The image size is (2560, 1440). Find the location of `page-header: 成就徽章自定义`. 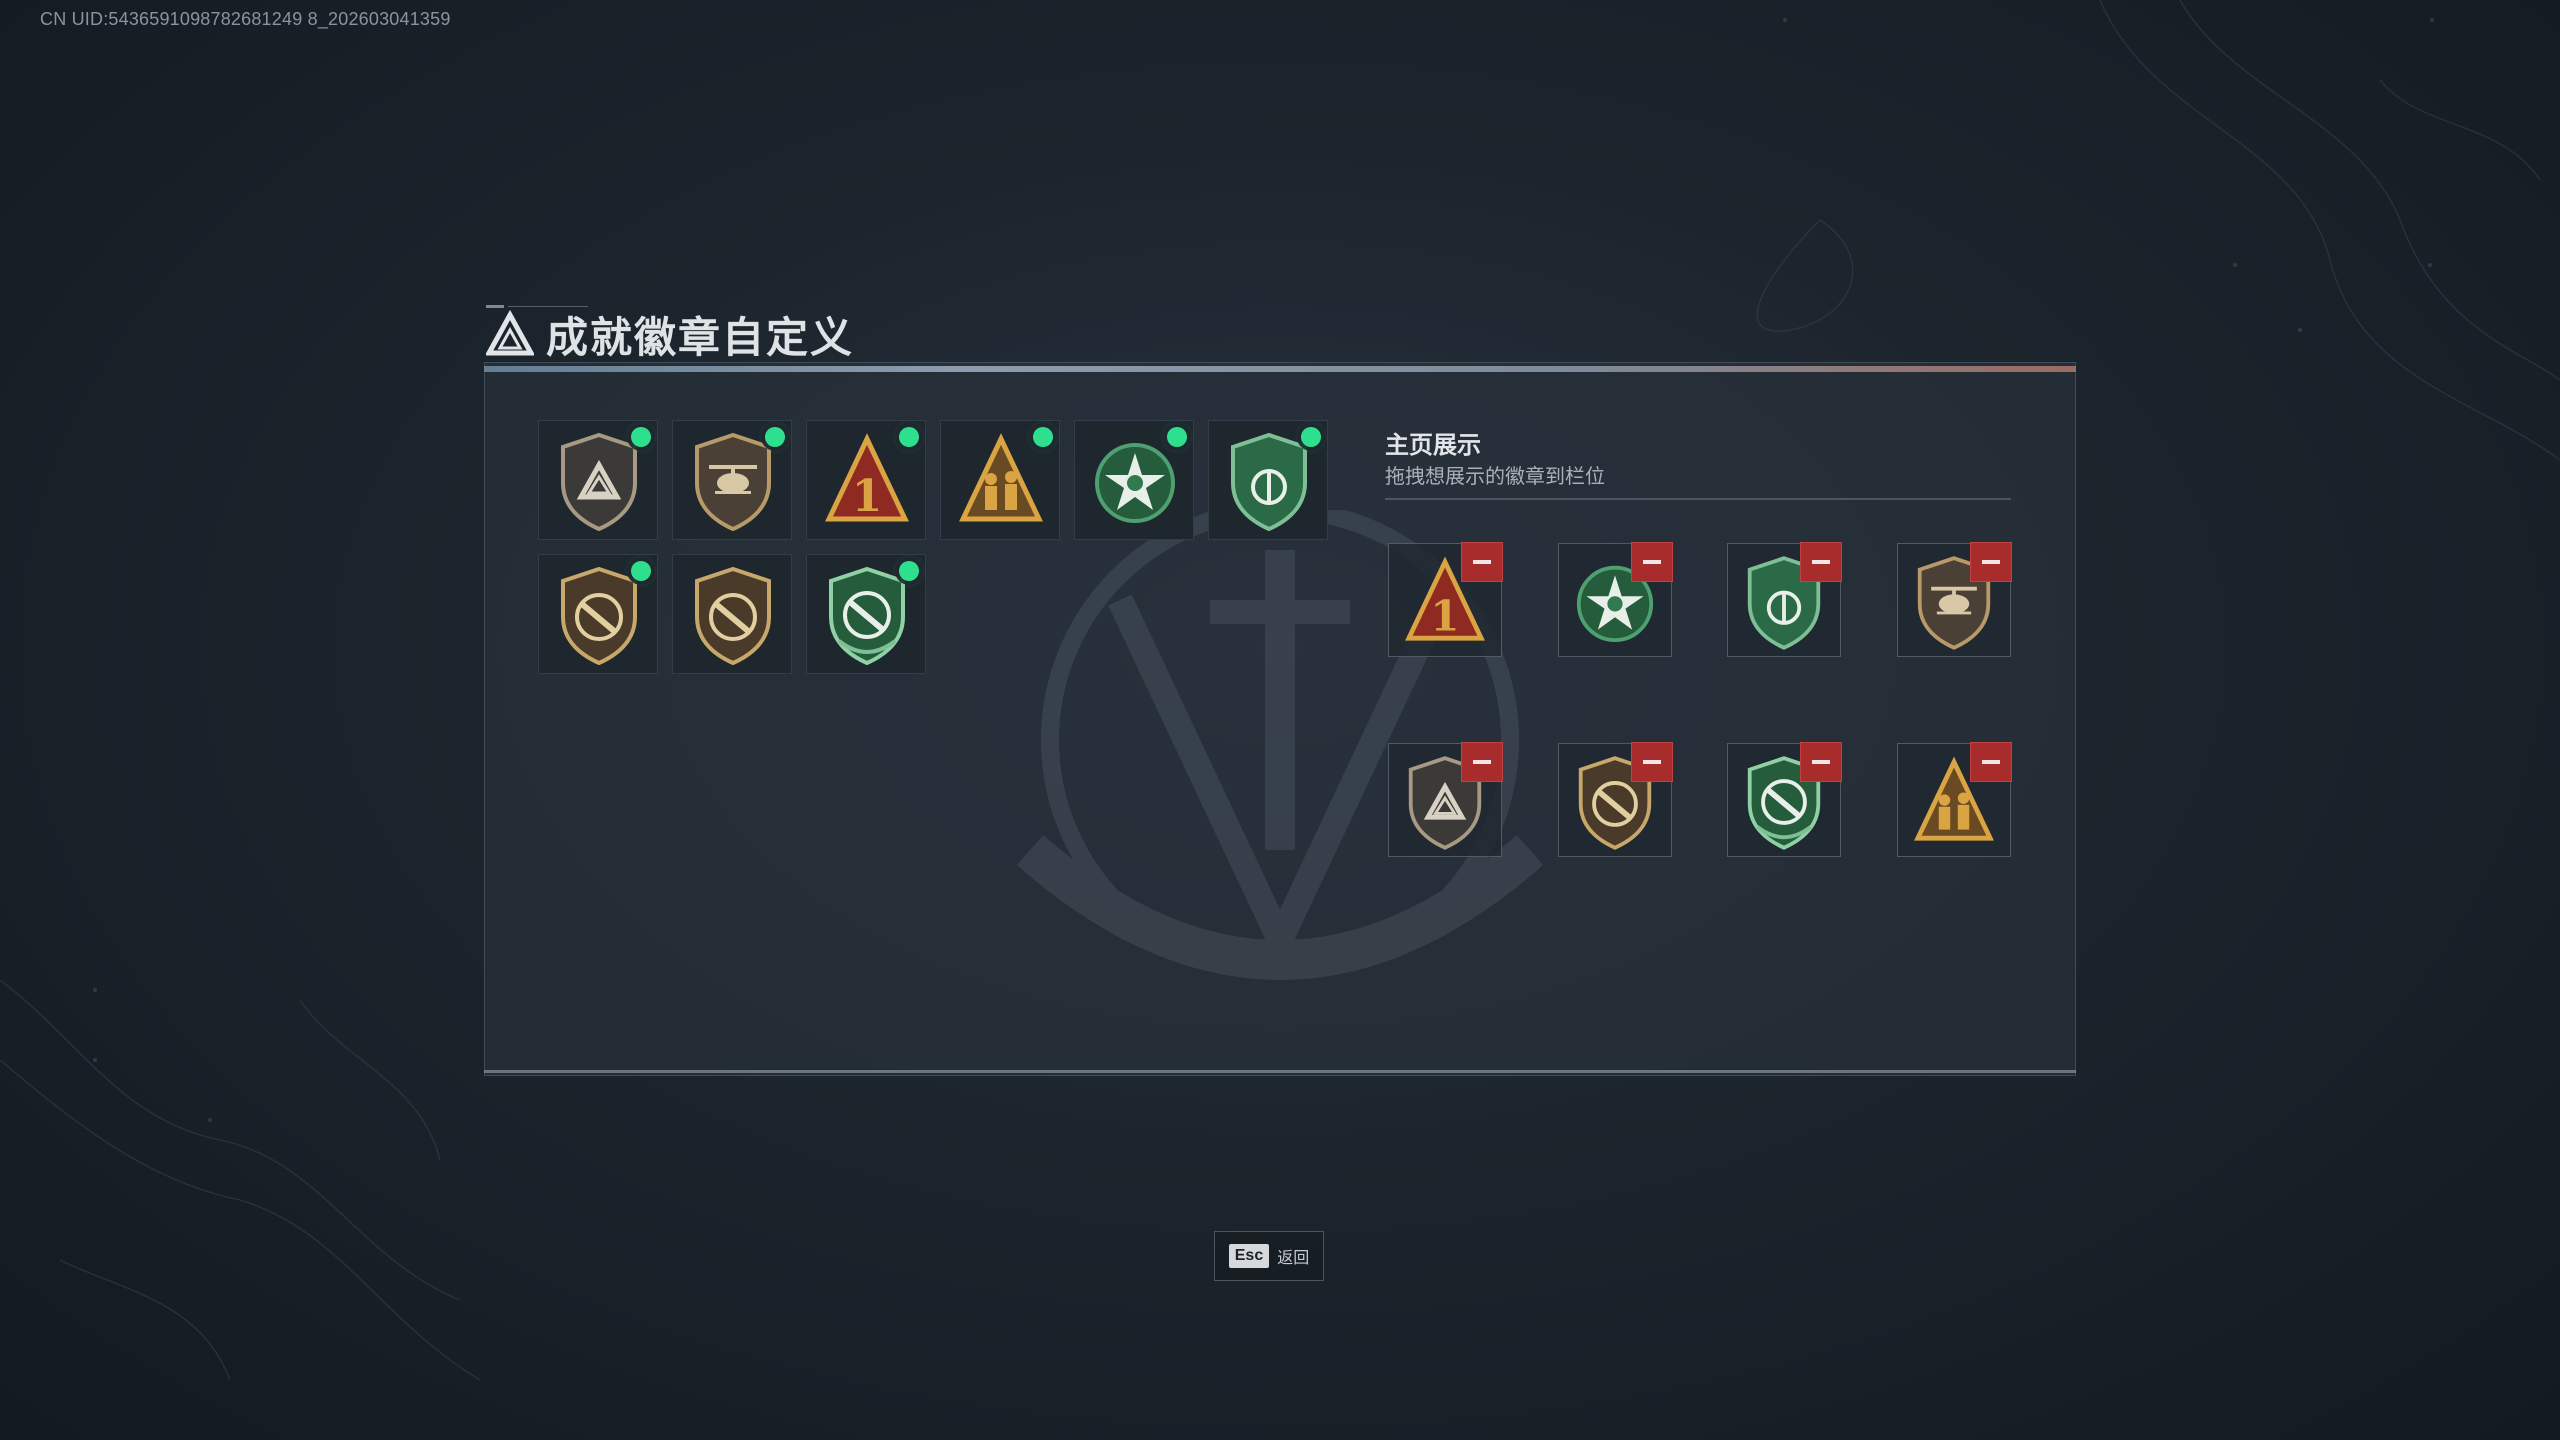

page-header: 成就徽章自定义 is located at coordinates (670, 334).